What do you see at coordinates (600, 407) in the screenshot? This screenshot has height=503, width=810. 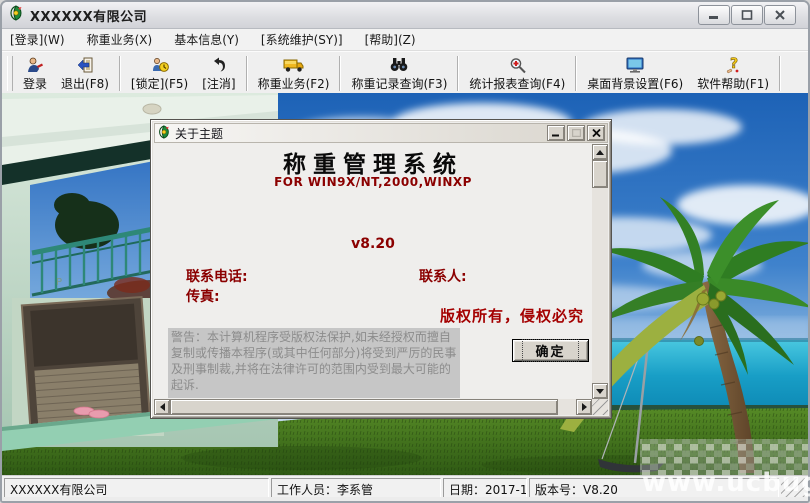 I see `dialog-resize-grip` at bounding box center [600, 407].